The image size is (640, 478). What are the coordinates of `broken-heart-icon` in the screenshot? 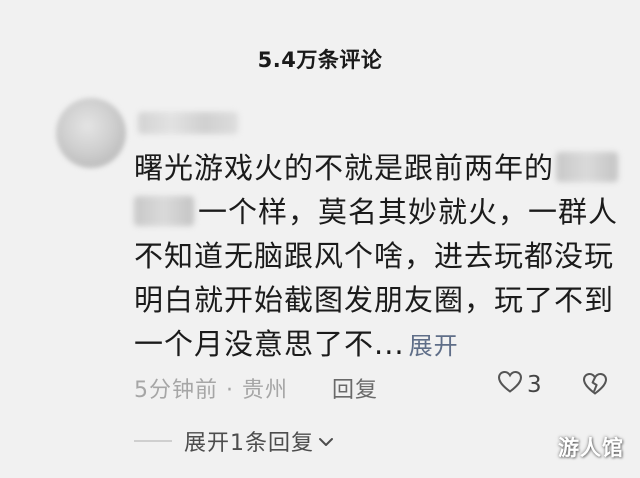 It's located at (595, 387).